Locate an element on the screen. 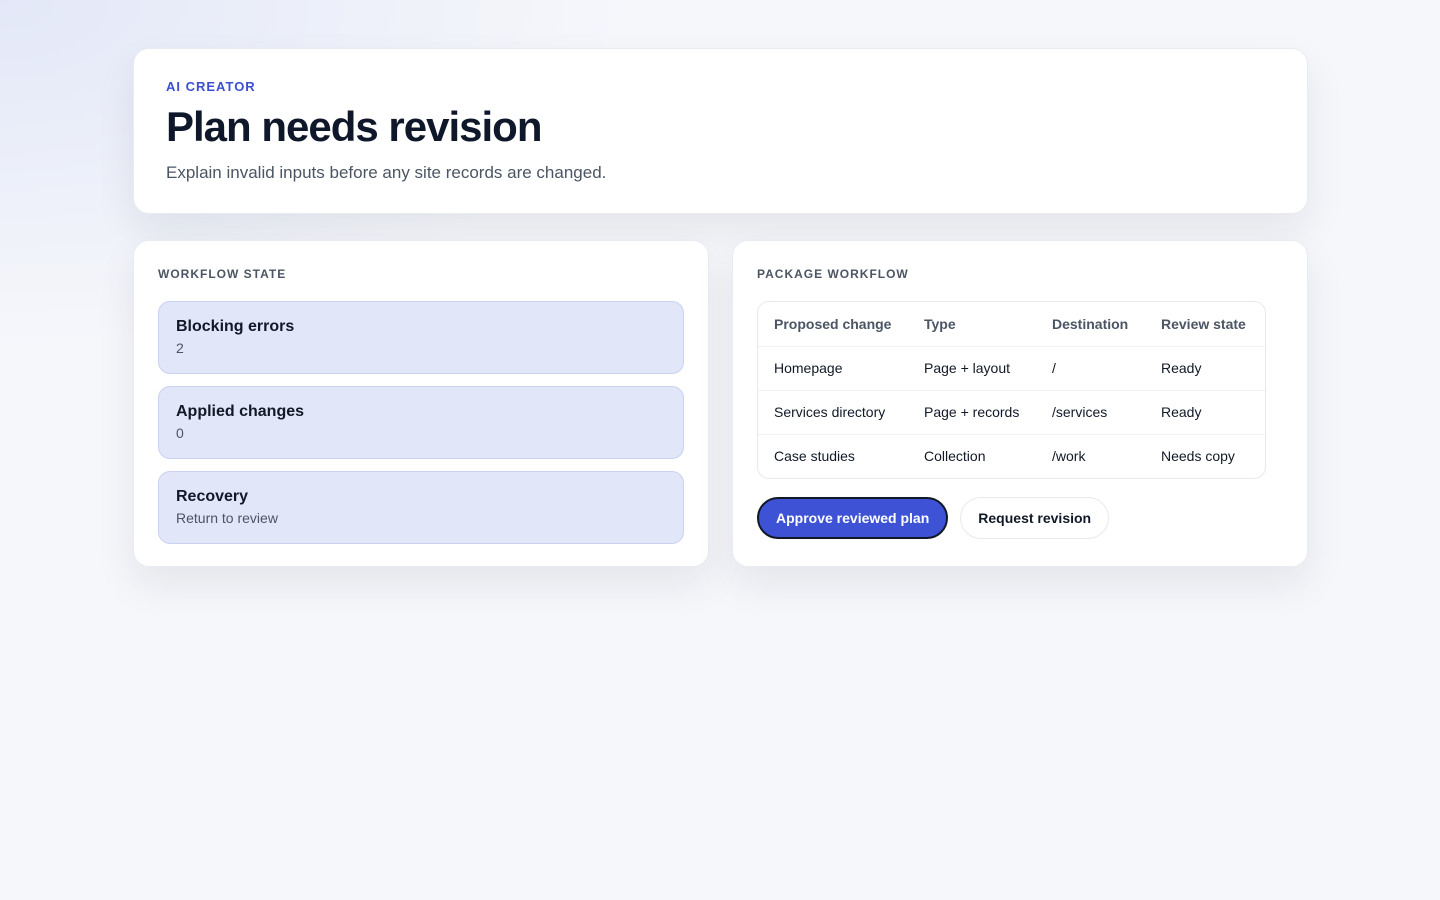 This screenshot has height=900, width=1440. table-row: Homepage Page + layout / Ready is located at coordinates (1011, 367).